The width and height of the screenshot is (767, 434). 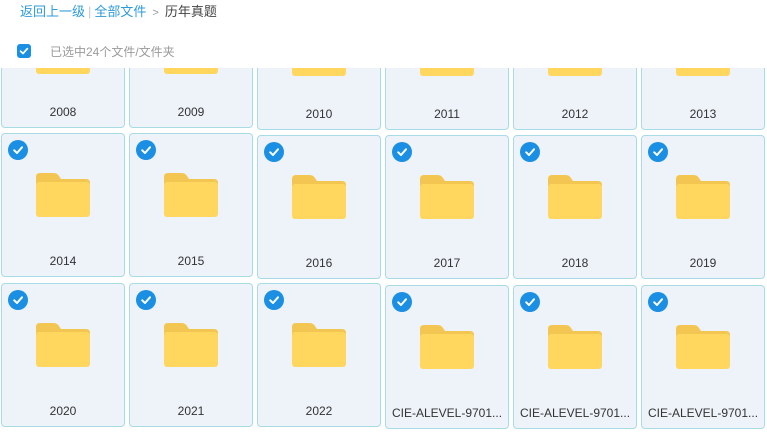 I want to click on folder-name: 2013, so click(x=703, y=114).